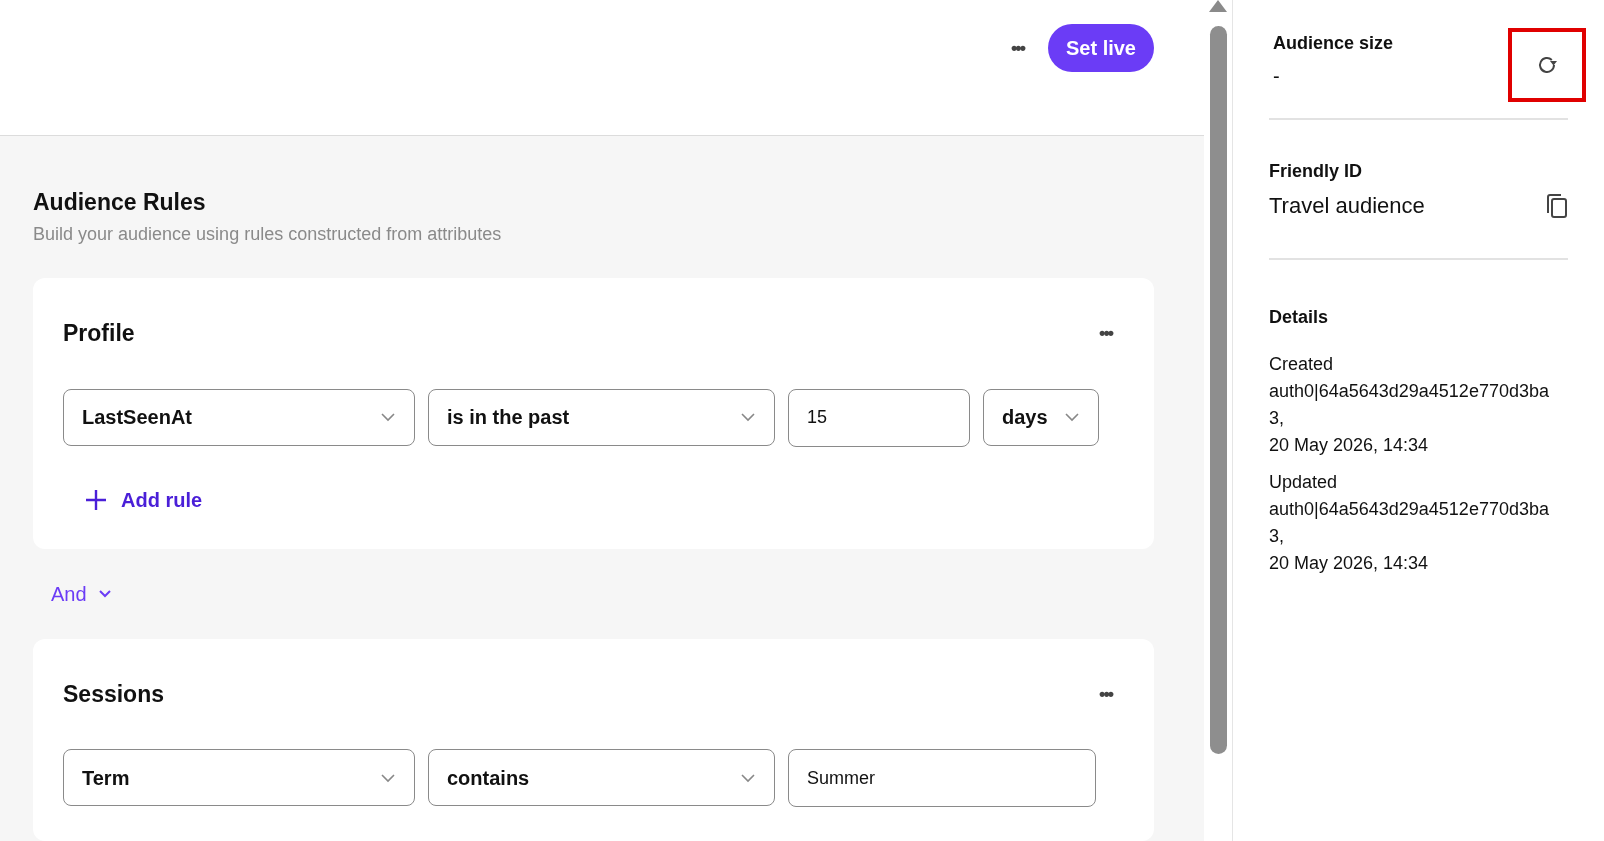 Image resolution: width=1604 pixels, height=841 pixels. What do you see at coordinates (1218, 390) in the screenshot?
I see `scrollbar-thumb` at bounding box center [1218, 390].